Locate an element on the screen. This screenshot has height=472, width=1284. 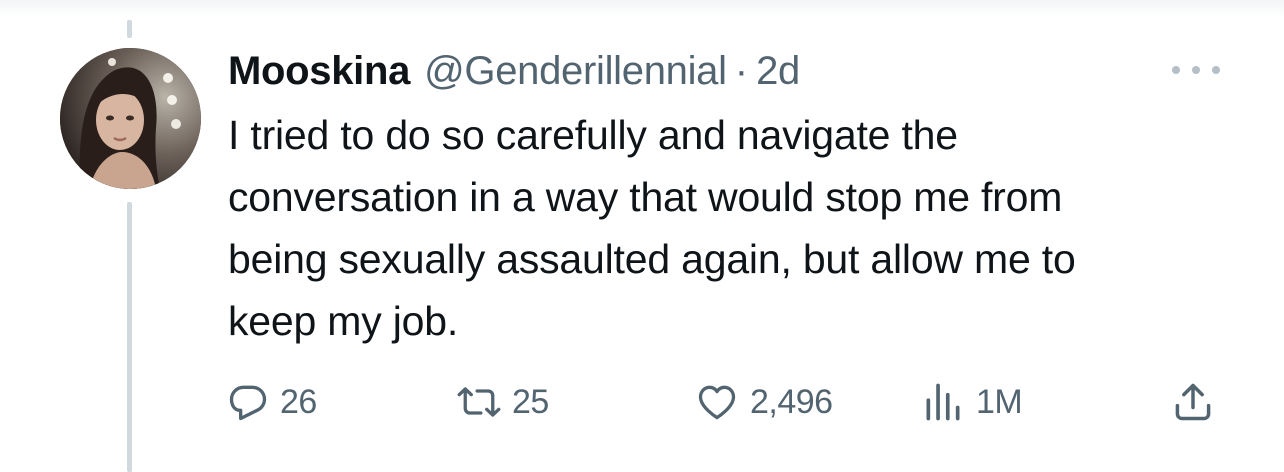
user-handle: @Genderillennial is located at coordinates (575, 71).